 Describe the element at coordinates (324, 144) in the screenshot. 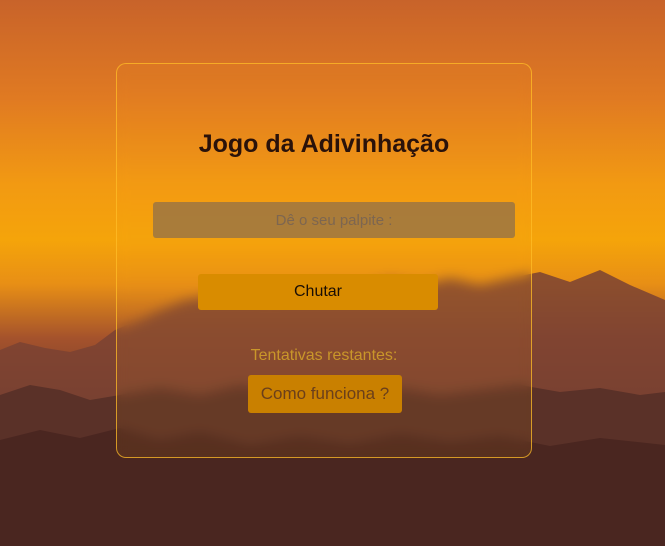

I see `game-title: Jogo da Adivinhação` at that location.